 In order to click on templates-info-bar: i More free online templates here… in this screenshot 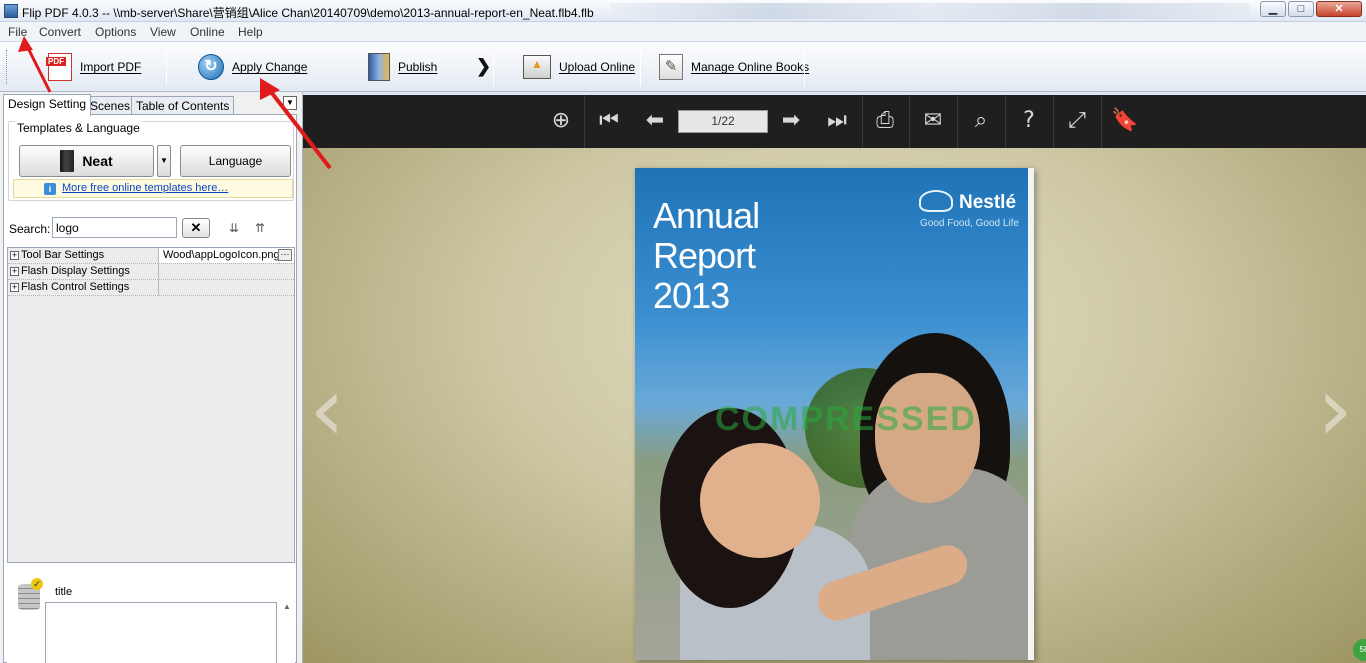, I will do `click(153, 188)`.